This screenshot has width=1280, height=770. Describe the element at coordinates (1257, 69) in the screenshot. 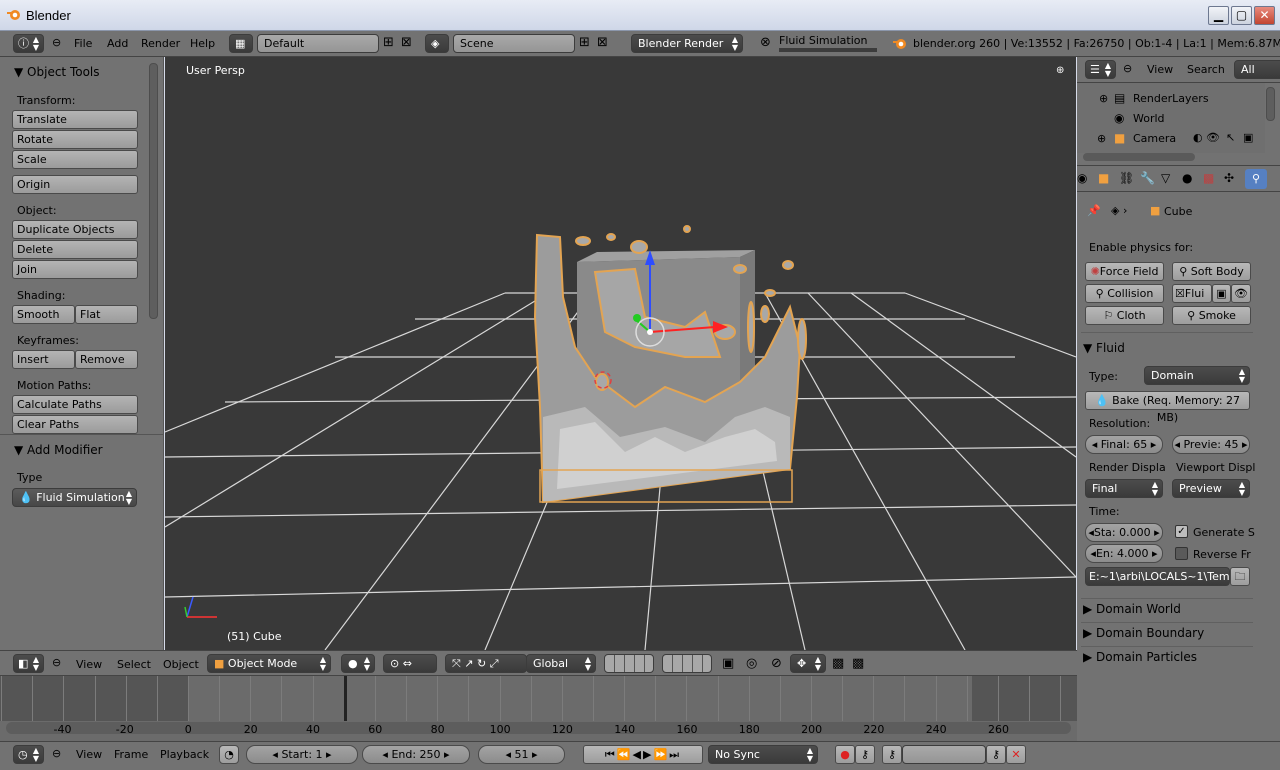

I see `display-mode-select: All Scen` at that location.